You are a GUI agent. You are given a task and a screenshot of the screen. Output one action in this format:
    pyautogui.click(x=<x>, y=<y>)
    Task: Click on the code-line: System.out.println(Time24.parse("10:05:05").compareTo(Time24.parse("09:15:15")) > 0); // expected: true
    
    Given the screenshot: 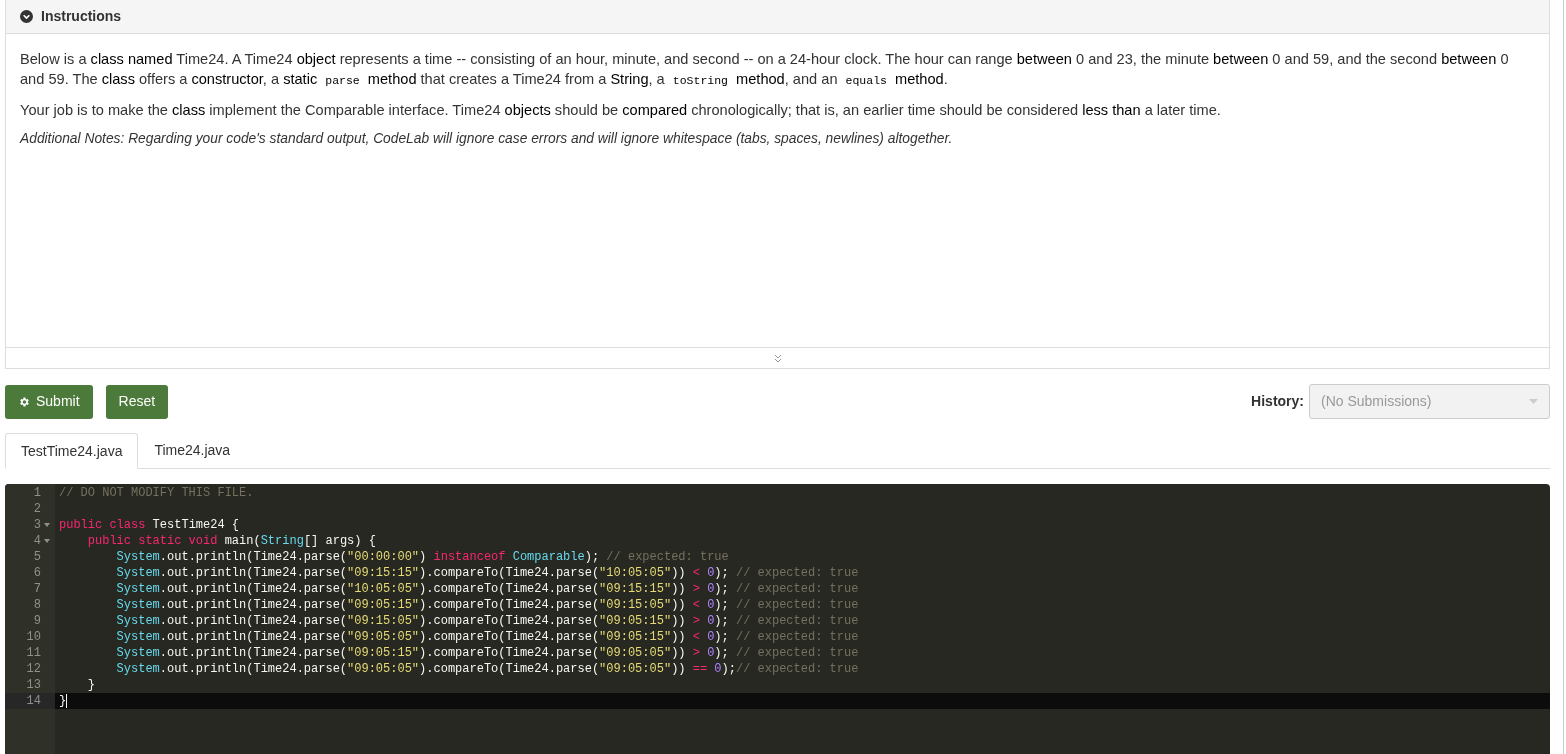 What is the action you would take?
    pyautogui.click(x=487, y=589)
    